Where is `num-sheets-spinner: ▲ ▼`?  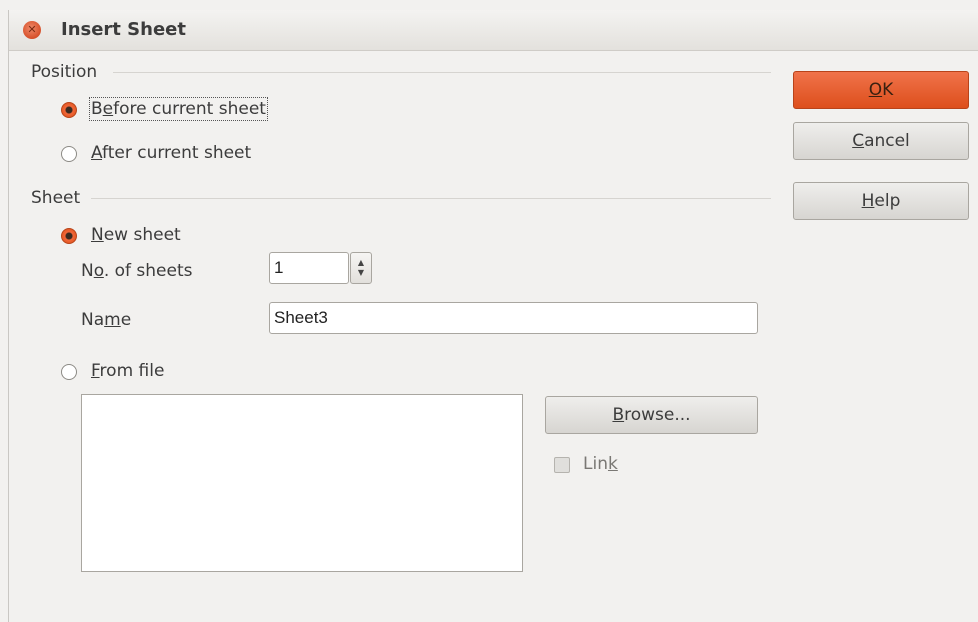 num-sheets-spinner: ▲ ▼ is located at coordinates (361, 268).